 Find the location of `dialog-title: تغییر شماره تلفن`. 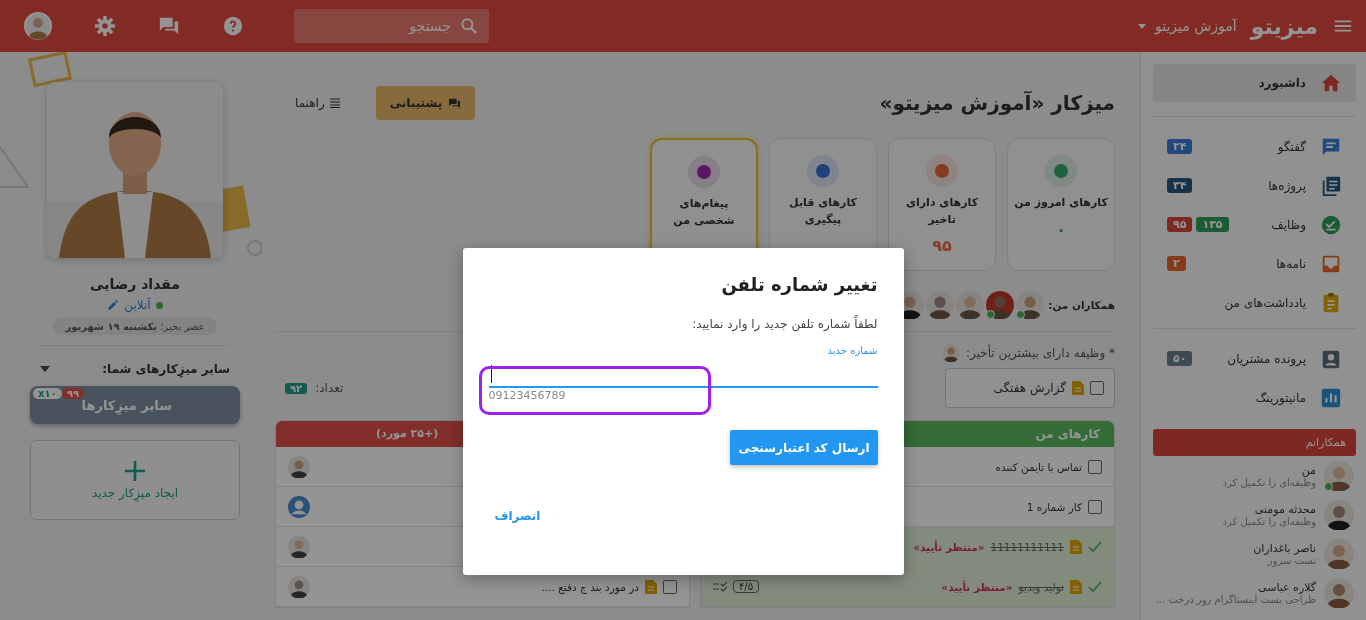

dialog-title: تغییر شماره تلفن is located at coordinates (799, 284).